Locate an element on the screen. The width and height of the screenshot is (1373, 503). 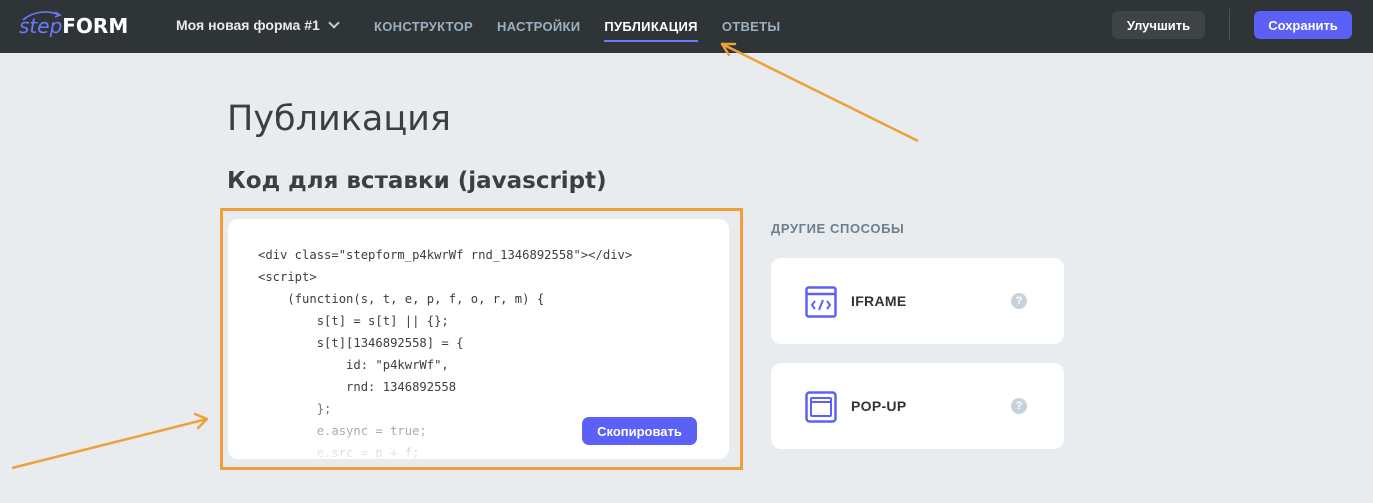
code-line: }; is located at coordinates (295, 409).